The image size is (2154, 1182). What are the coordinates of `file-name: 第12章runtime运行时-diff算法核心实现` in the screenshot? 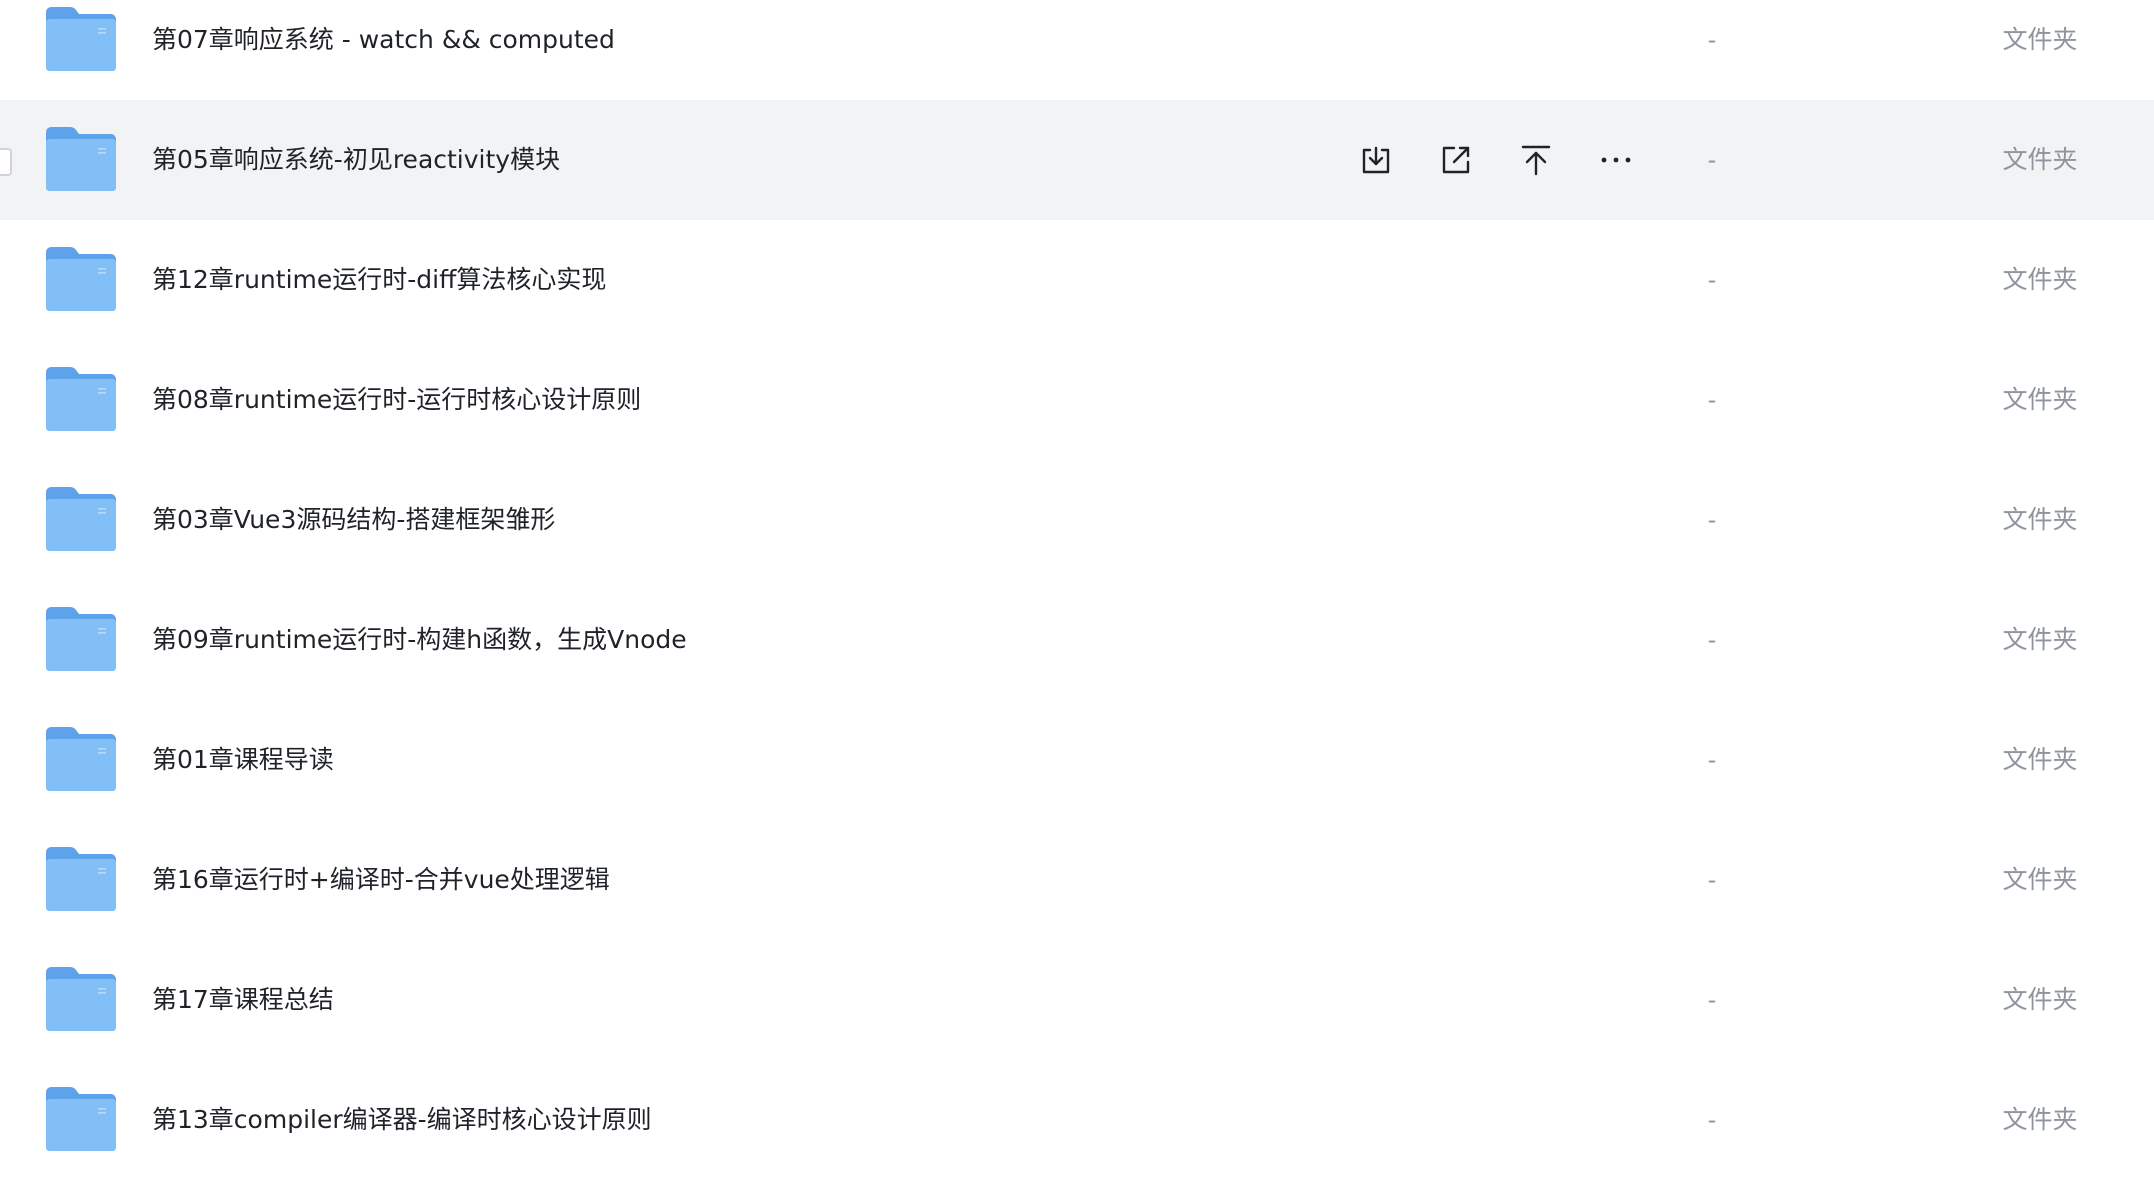 It's located at (379, 280).